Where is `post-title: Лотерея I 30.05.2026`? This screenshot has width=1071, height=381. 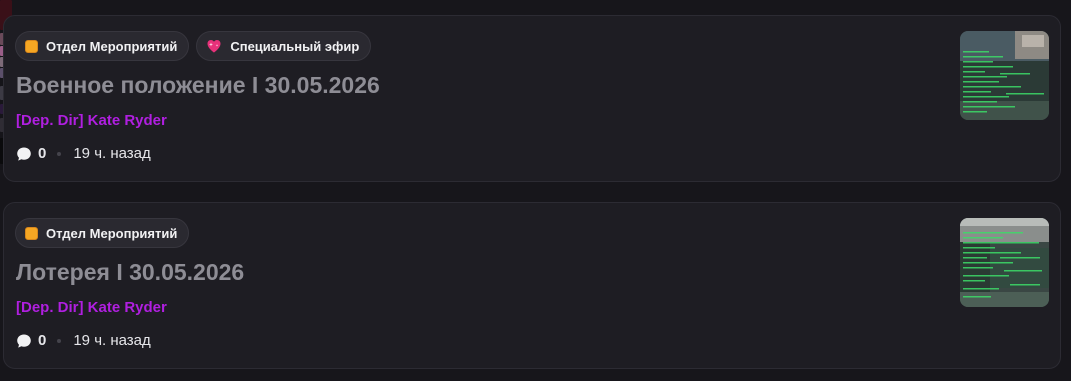 post-title: Лотерея I 30.05.2026 is located at coordinates (130, 272).